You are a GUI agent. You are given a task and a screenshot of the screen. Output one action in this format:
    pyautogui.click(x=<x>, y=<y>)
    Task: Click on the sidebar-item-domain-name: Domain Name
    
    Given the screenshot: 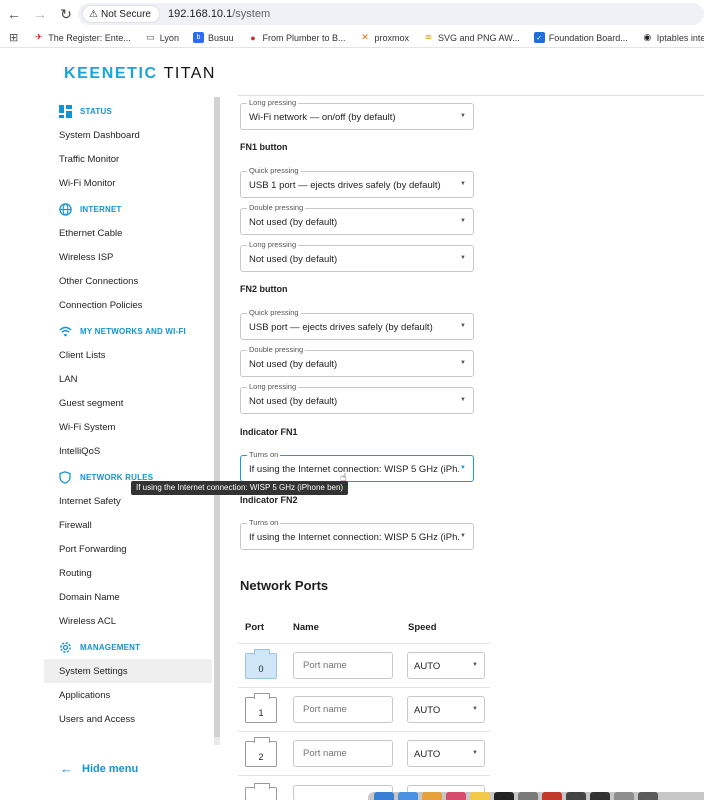 What is the action you would take?
    pyautogui.click(x=132, y=597)
    